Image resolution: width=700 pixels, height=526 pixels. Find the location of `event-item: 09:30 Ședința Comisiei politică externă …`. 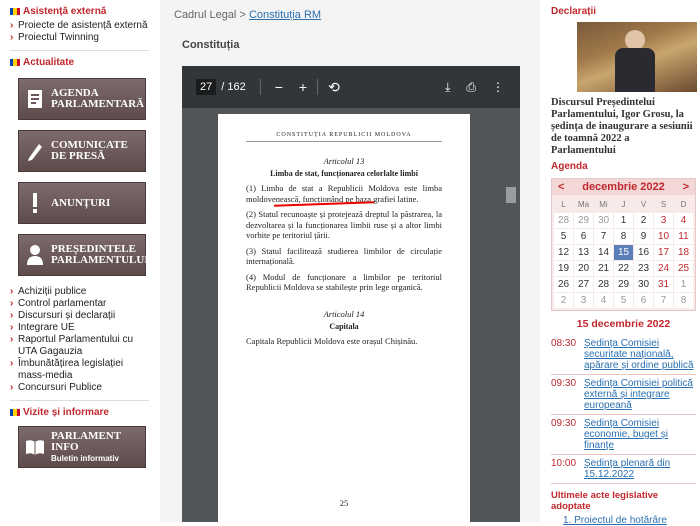

event-item: 09:30 Ședința Comisiei politică externă … is located at coordinates (623, 395).